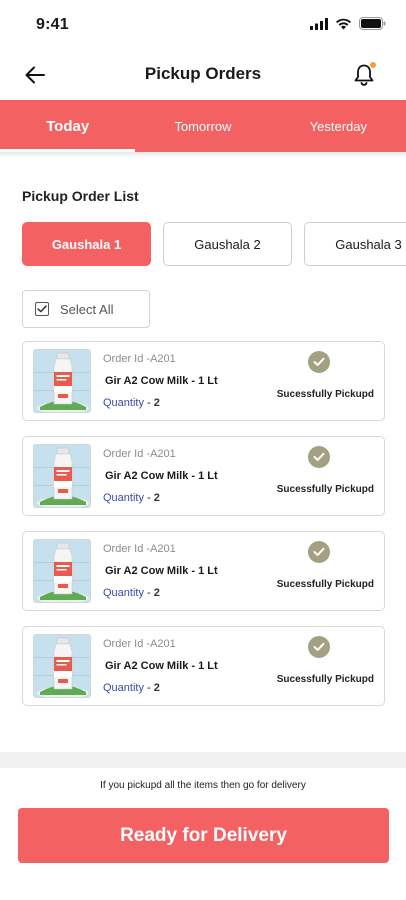  I want to click on select-all-button: Select All, so click(86, 309).